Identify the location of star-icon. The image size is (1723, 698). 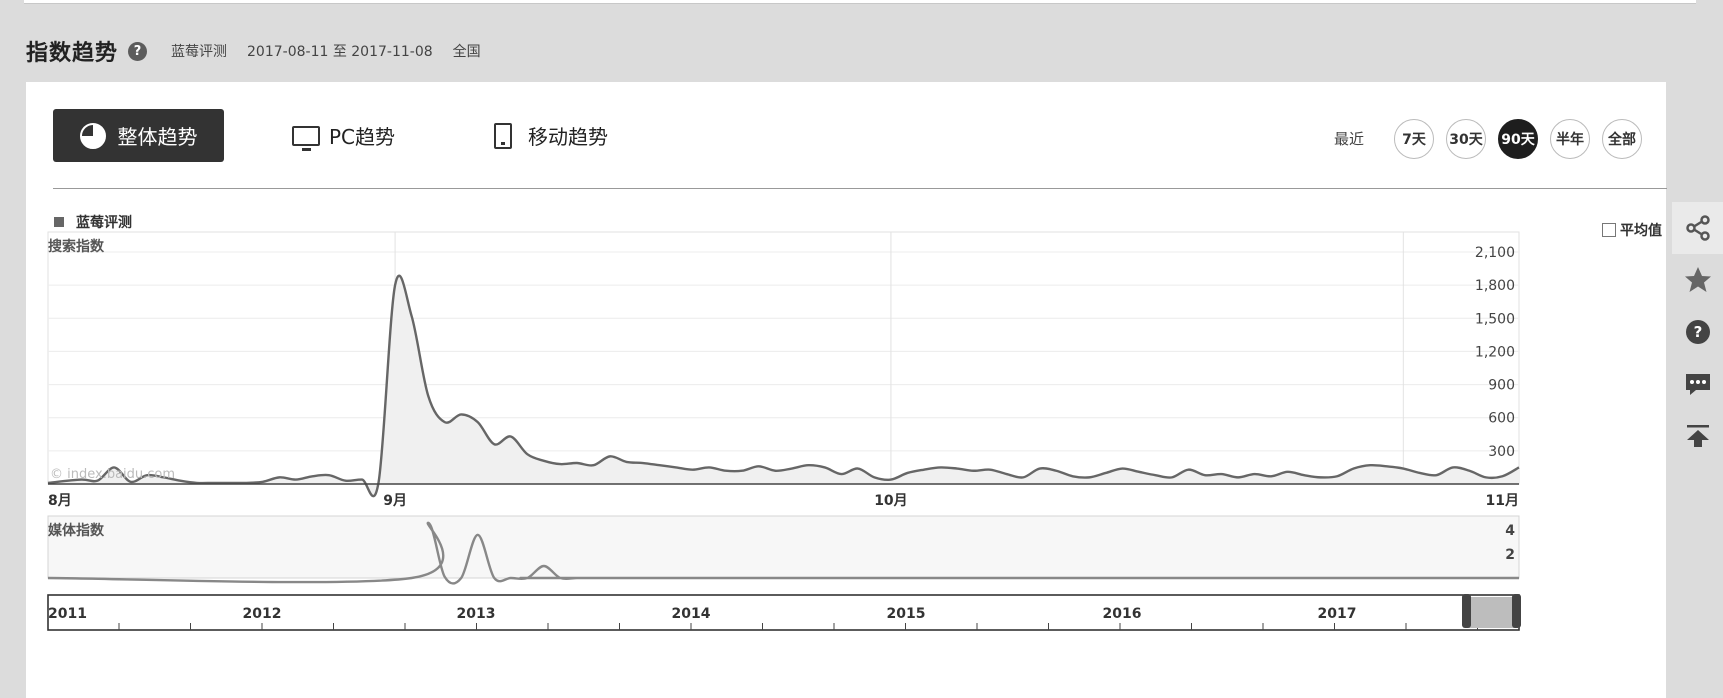
(1697, 279).